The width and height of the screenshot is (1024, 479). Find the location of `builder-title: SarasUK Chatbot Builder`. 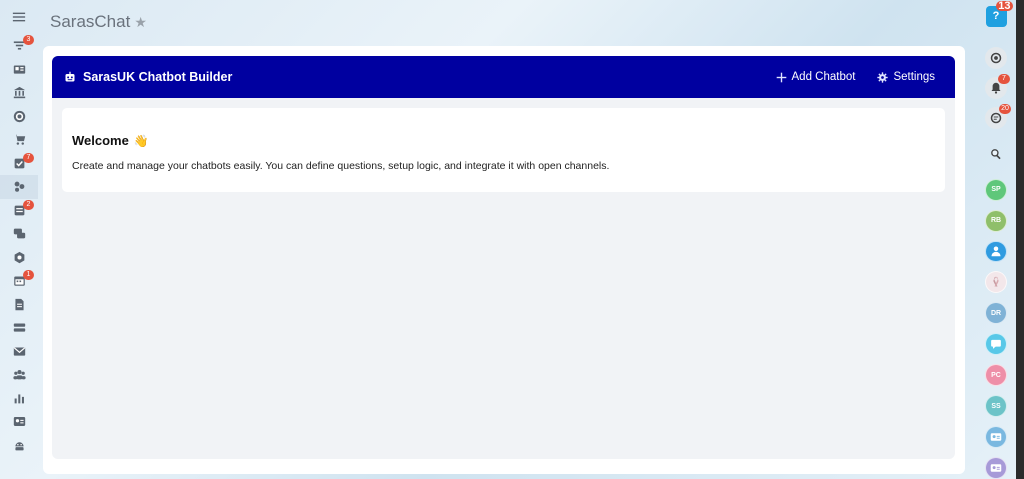

builder-title: SarasUK Chatbot Builder is located at coordinates (148, 77).